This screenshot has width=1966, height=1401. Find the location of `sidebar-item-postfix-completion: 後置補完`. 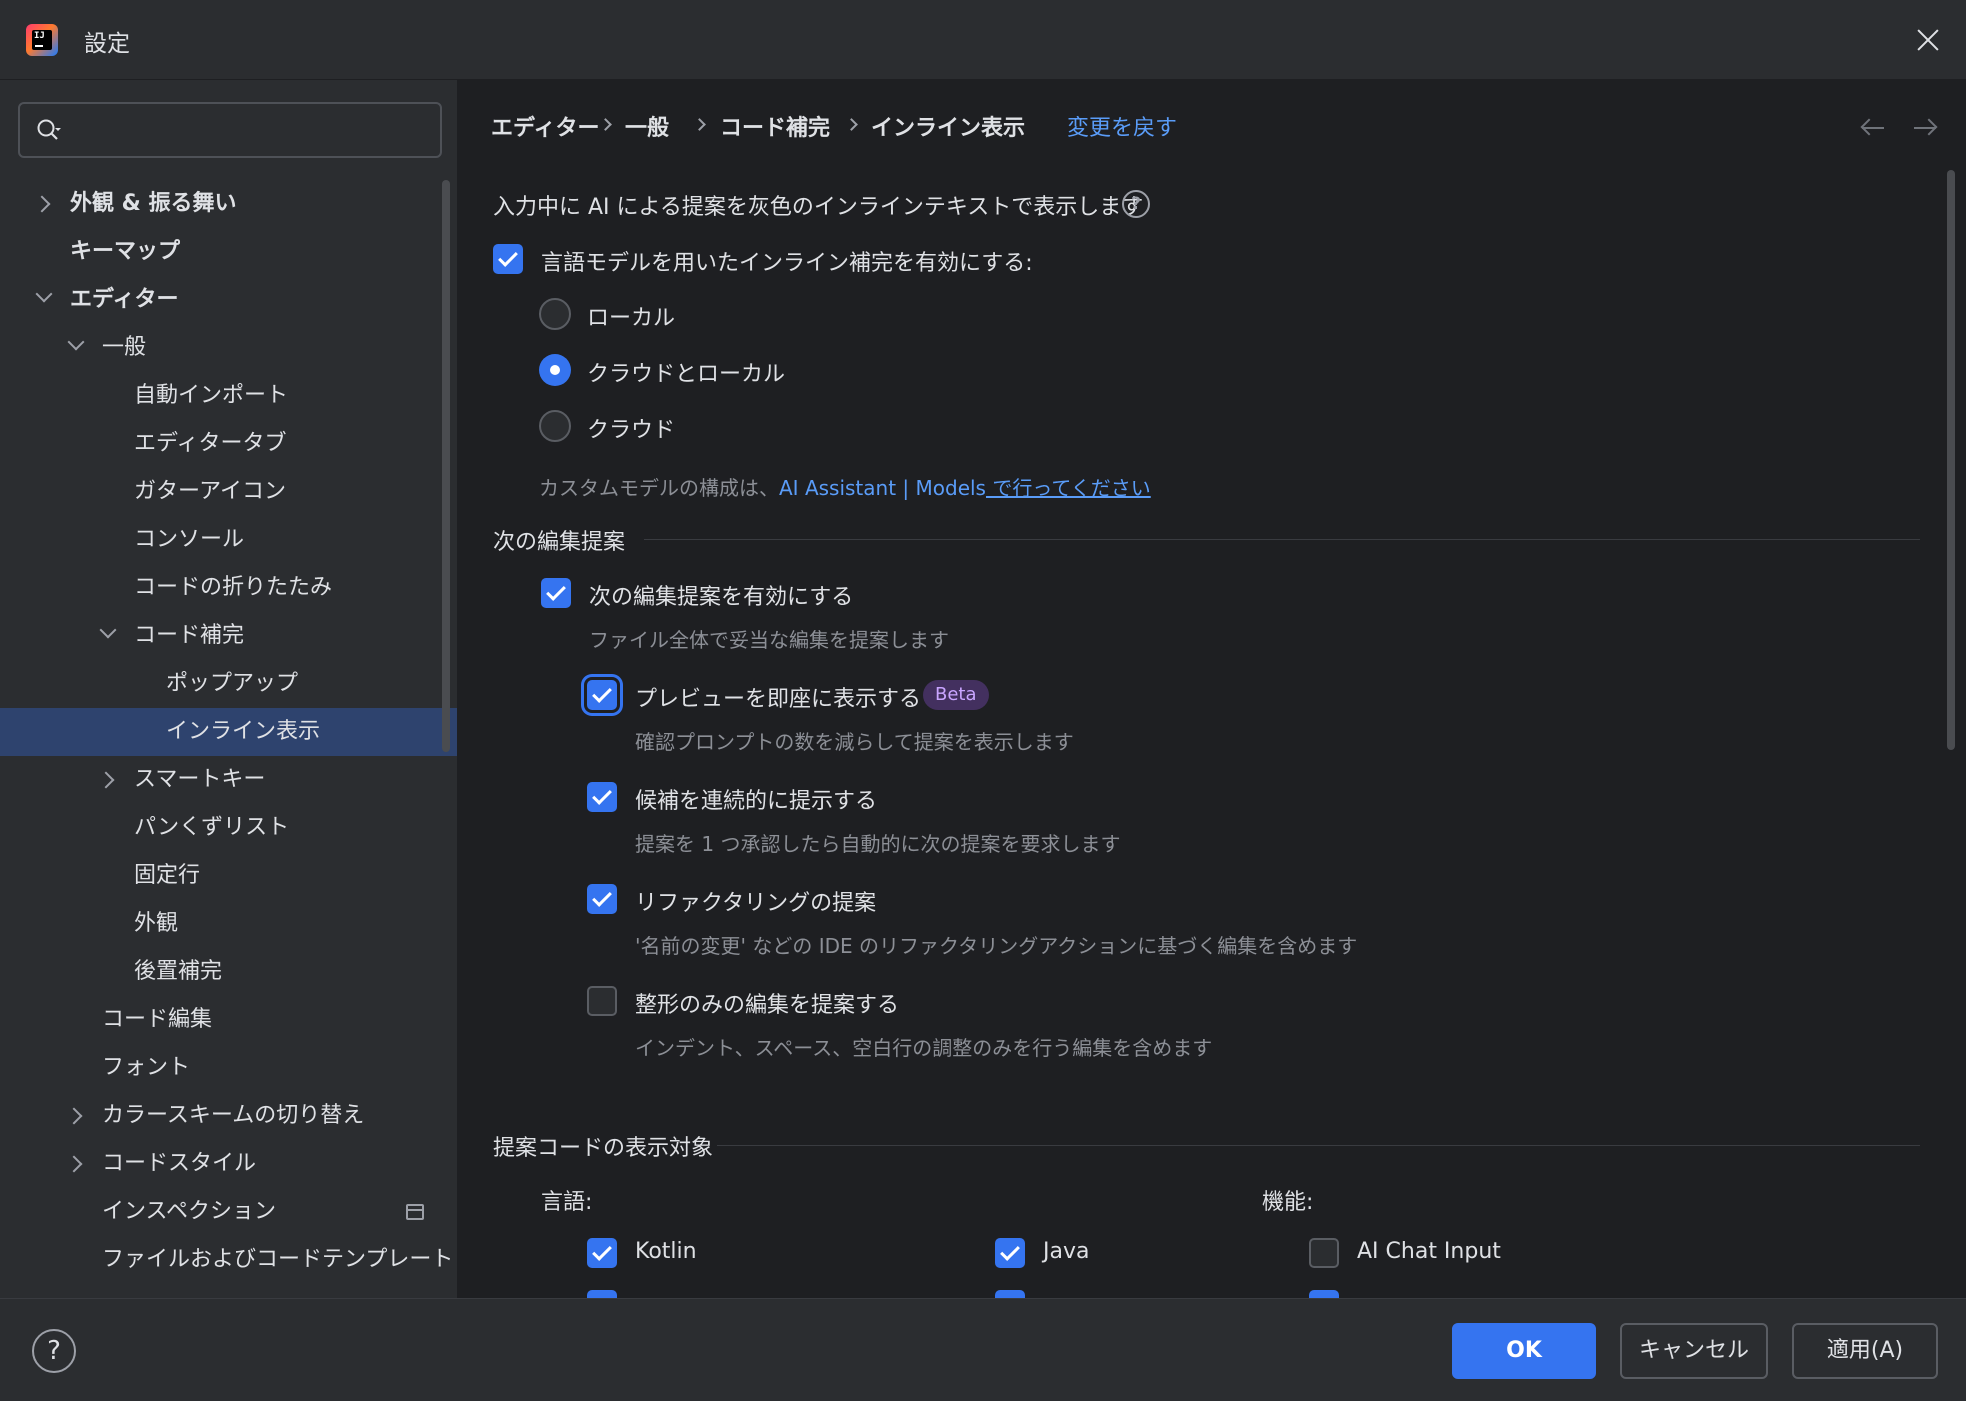

sidebar-item-postfix-completion: 後置補完 is located at coordinates (228, 972).